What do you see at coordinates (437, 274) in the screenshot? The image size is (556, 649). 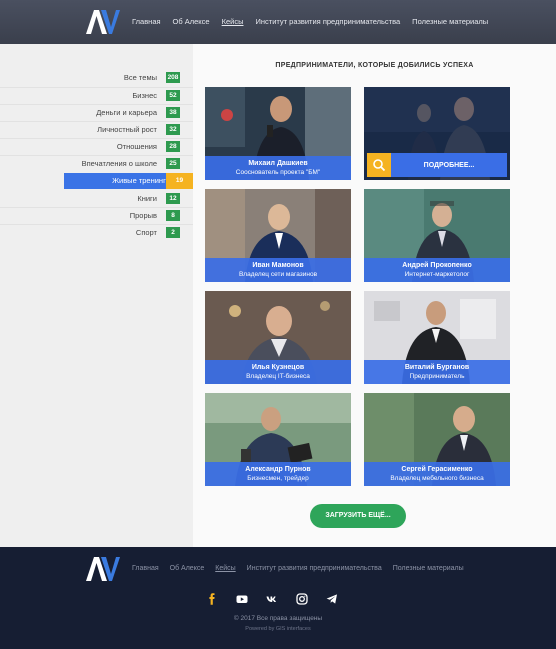 I see `person-role: Интернет-маркетолог` at bounding box center [437, 274].